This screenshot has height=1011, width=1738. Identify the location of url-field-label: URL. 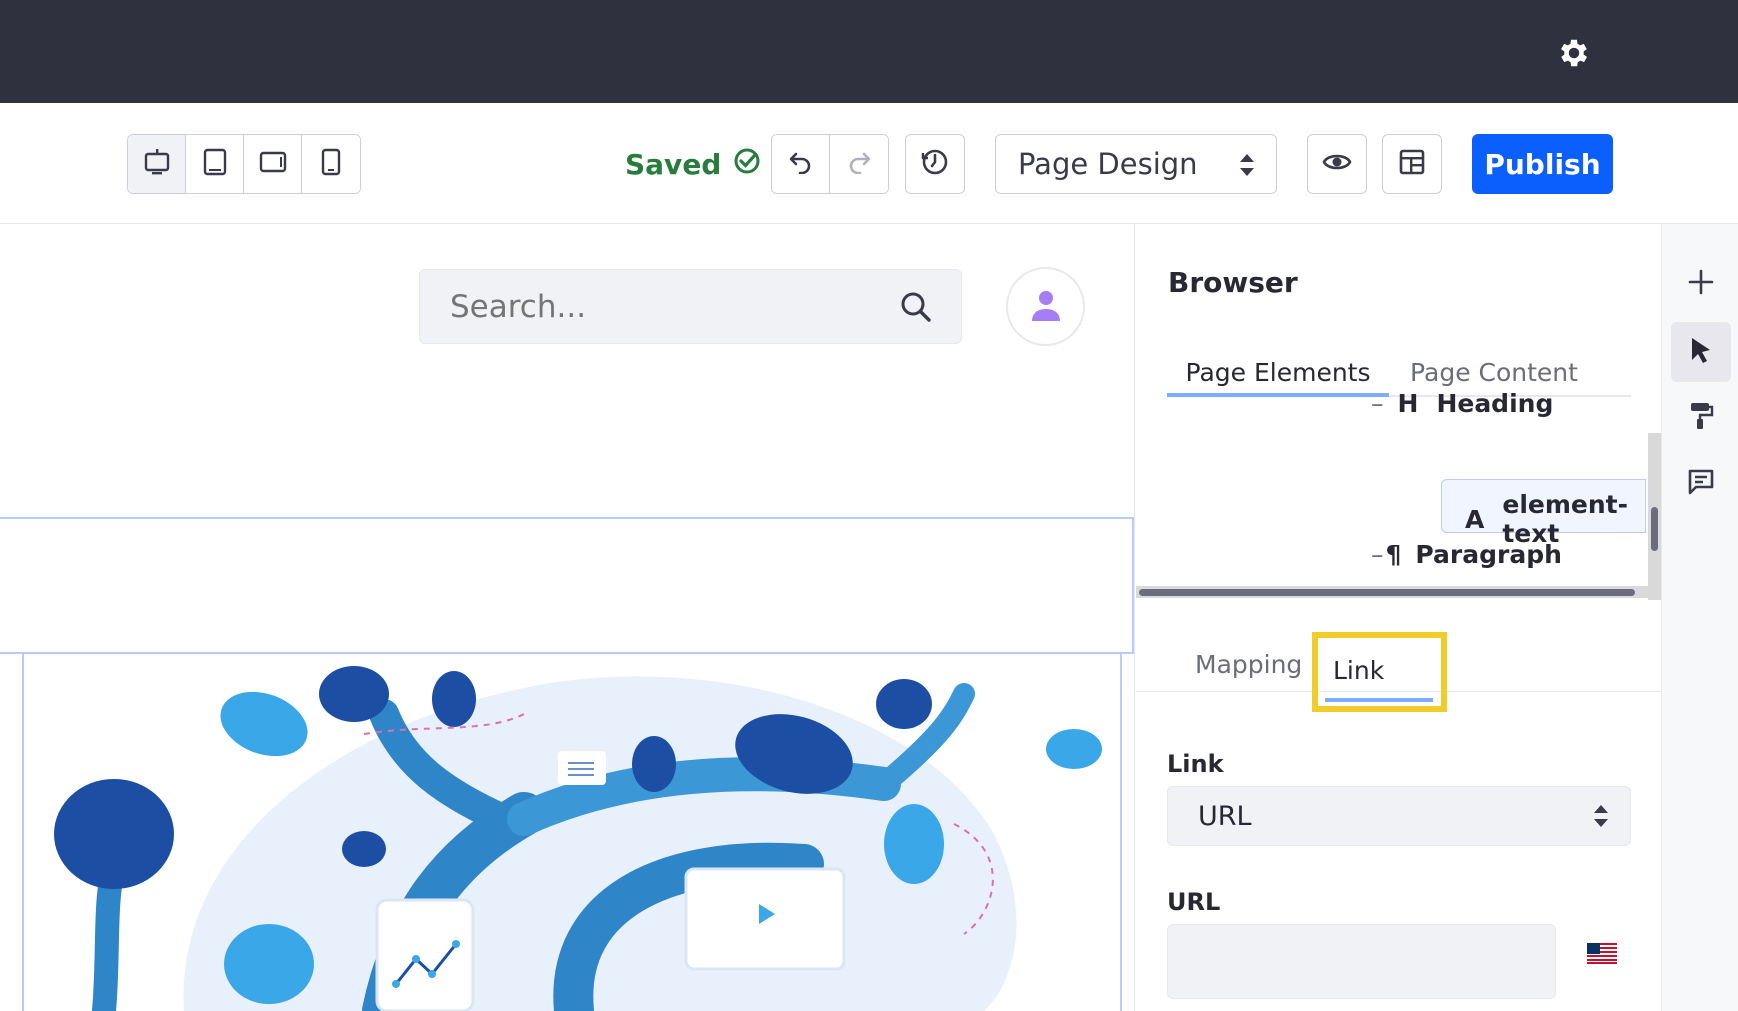
(1194, 902).